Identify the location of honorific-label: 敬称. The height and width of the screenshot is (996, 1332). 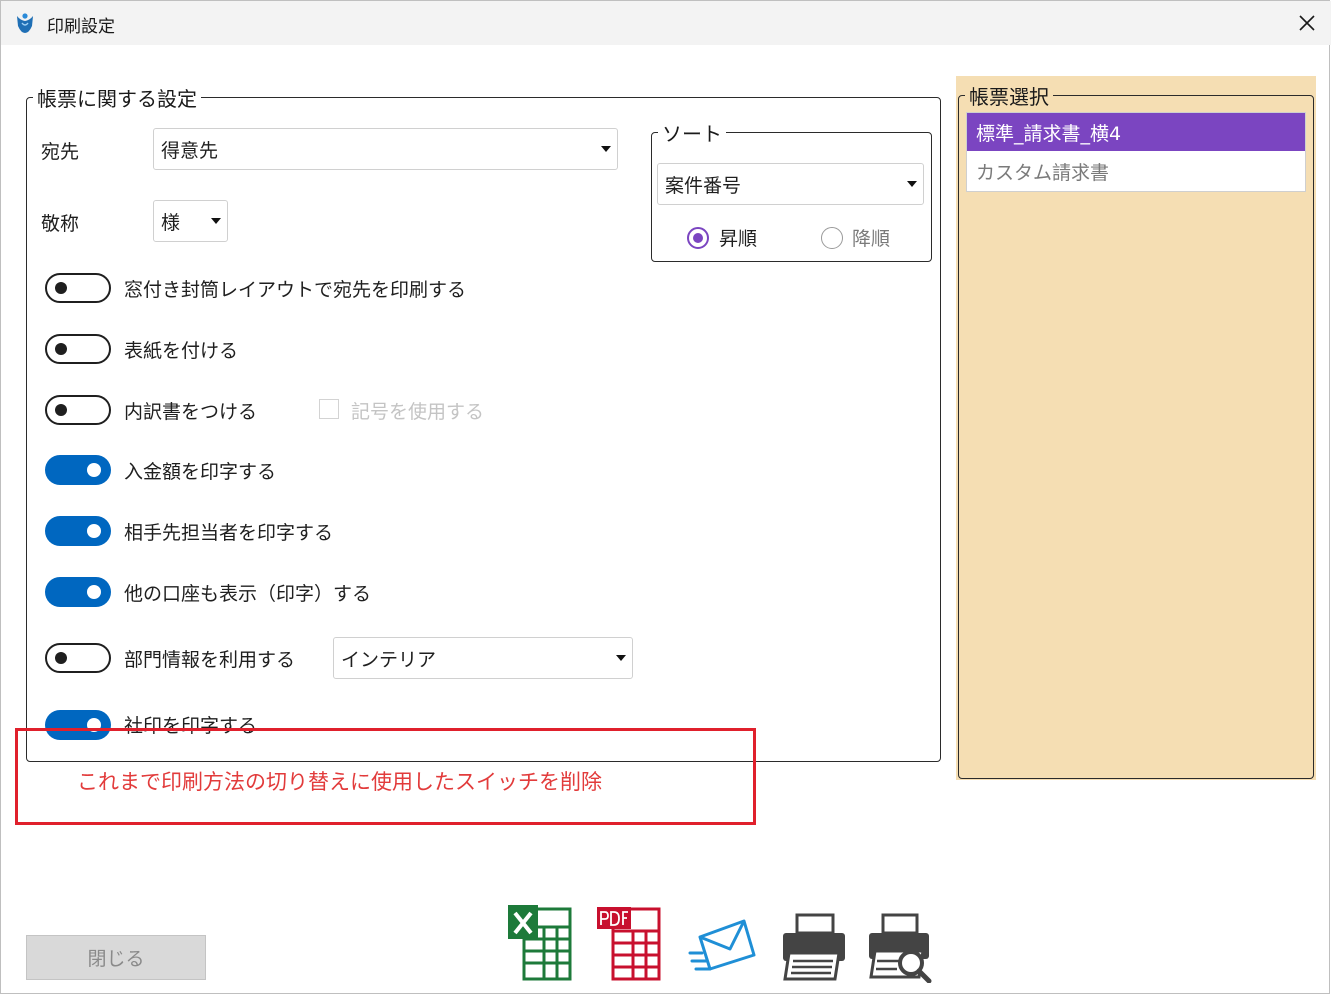
(60, 224).